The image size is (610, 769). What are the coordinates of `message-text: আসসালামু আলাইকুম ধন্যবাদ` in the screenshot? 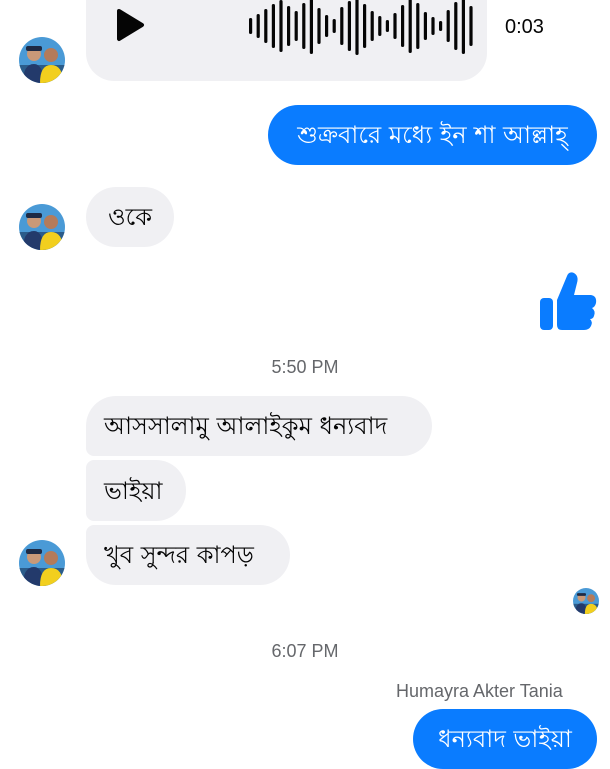 It's located at (246, 426).